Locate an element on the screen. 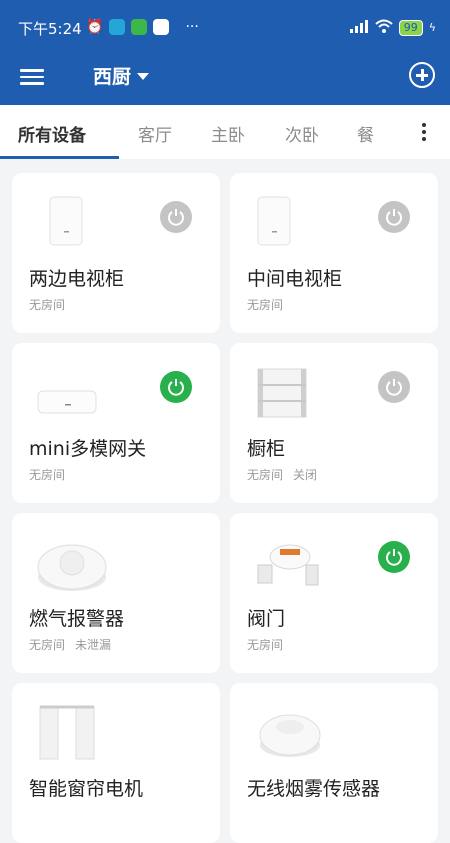 The image size is (450, 843). device-name: 无线烟雾传感器 is located at coordinates (314, 789).